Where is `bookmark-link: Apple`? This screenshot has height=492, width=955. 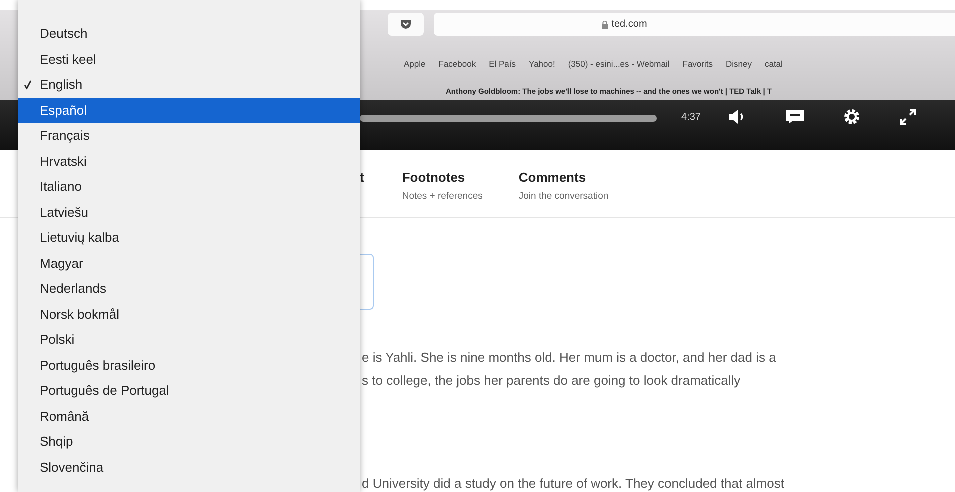 bookmark-link: Apple is located at coordinates (415, 64).